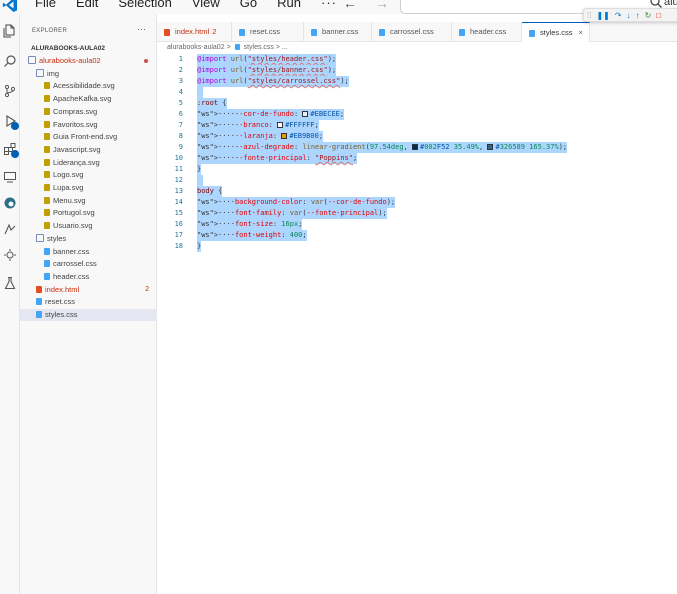 Image resolution: width=677 pixels, height=594 pixels. Describe the element at coordinates (417, 81) in the screenshot. I see `code-line: 3 @import url("styles/carrossel.css");` at that location.